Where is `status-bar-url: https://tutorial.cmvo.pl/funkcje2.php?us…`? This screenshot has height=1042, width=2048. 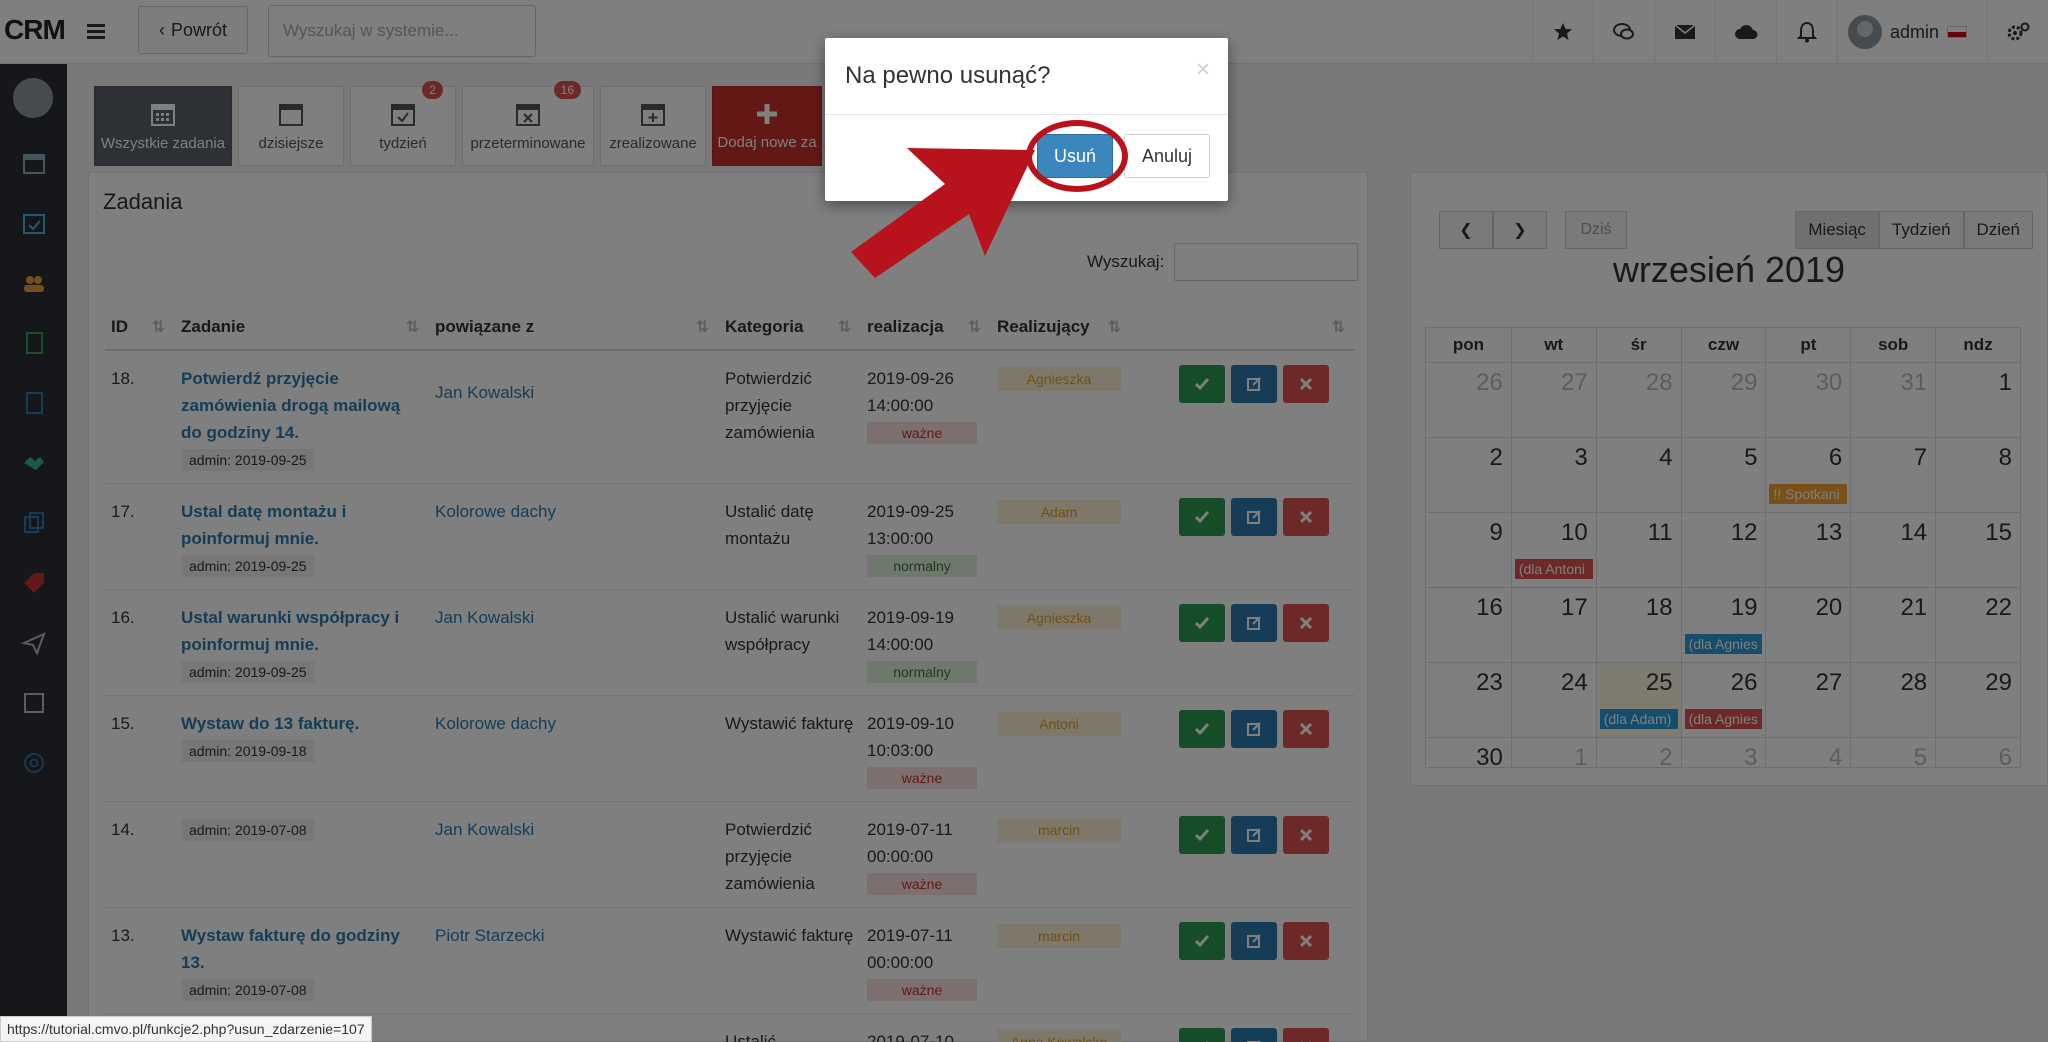
status-bar-url: https://tutorial.cmvo.pl/funkcje2.php?us… is located at coordinates (186, 1029).